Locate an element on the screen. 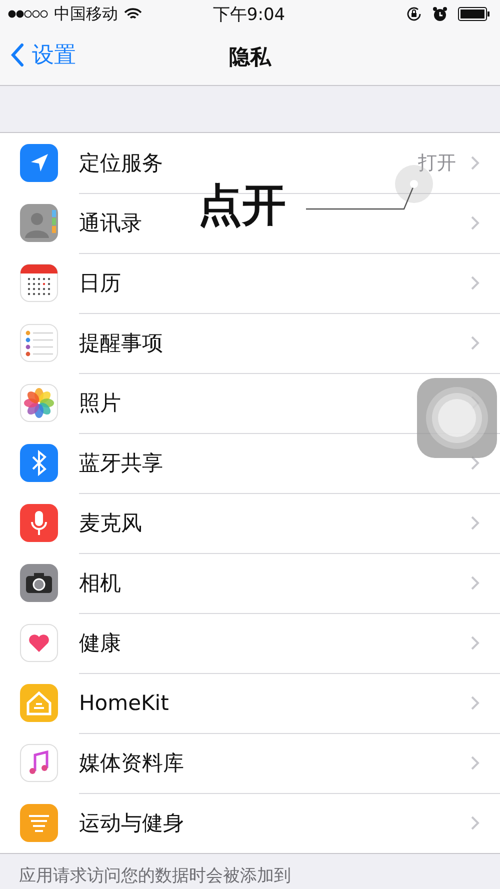  back-chevron-icon is located at coordinates (17, 55).